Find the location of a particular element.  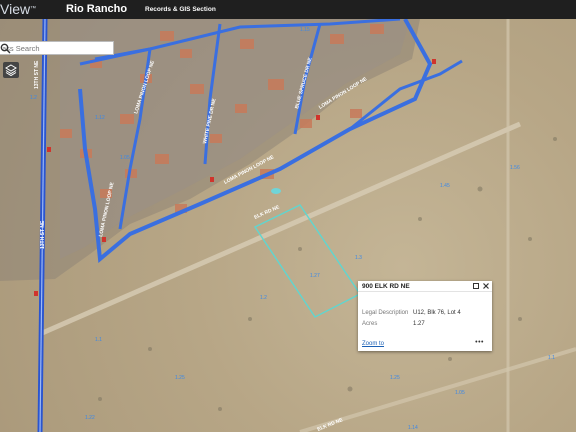

svg-text: 1.56 is located at coordinates (515, 168).